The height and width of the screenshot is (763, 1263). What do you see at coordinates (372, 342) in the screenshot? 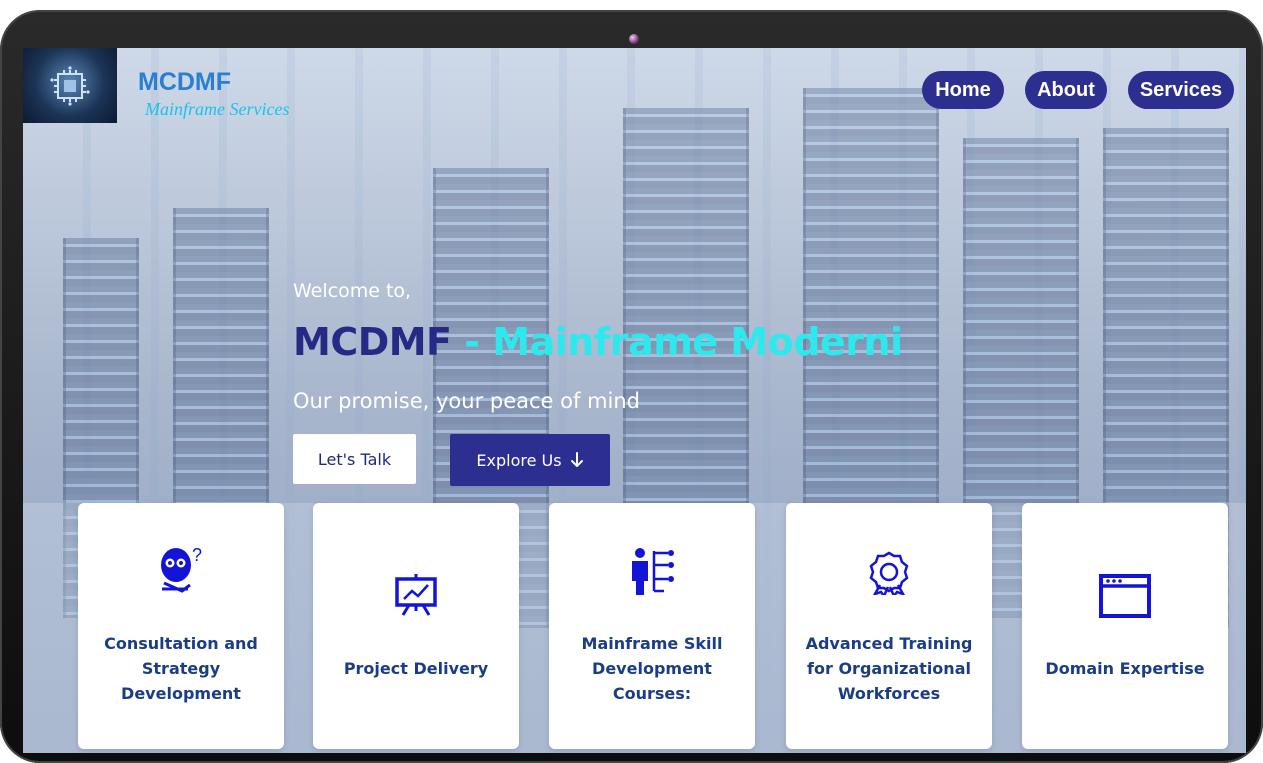
I see `hero-title-brand: MCDMF` at bounding box center [372, 342].